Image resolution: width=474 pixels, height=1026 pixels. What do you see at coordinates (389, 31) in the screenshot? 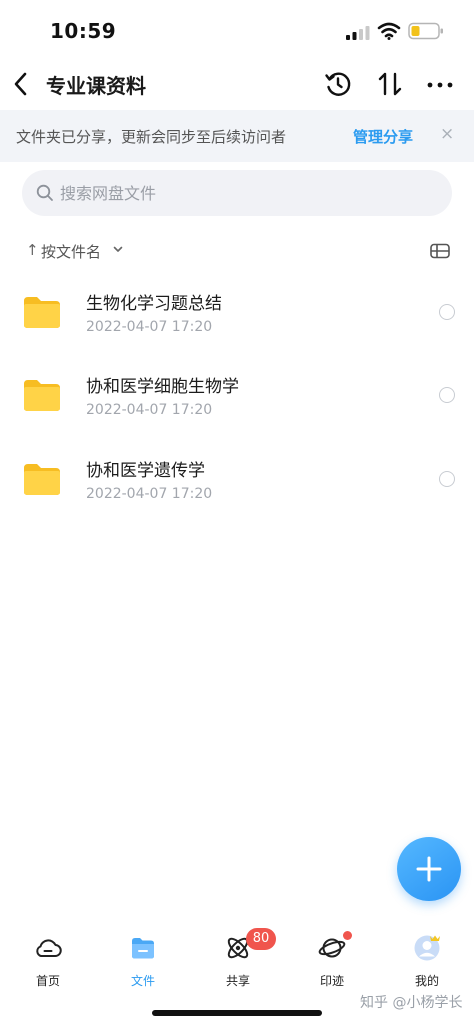
I see `wifi-icon` at bounding box center [389, 31].